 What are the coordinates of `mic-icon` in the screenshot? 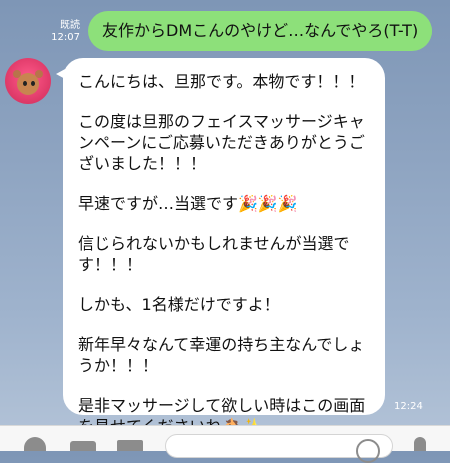 It's located at (420, 444).